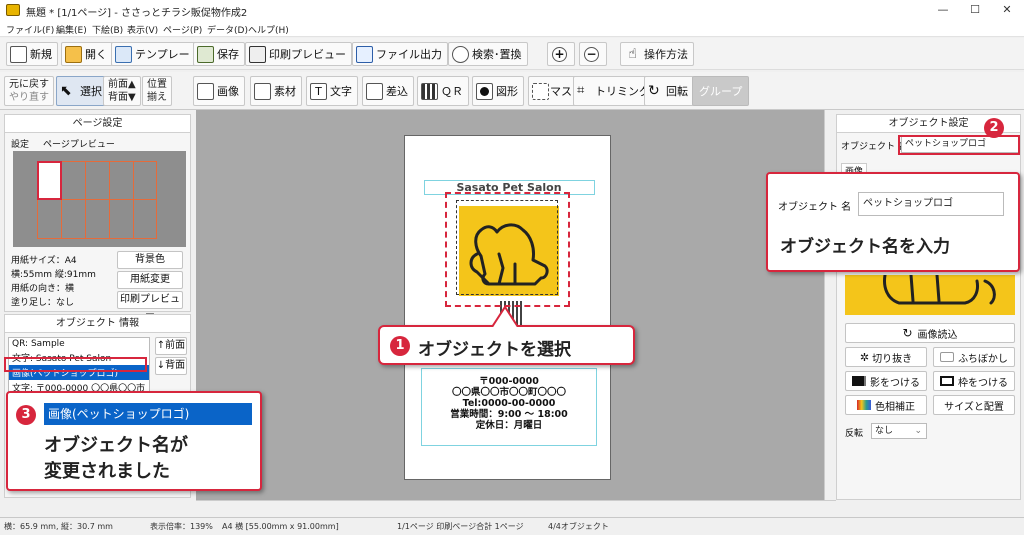  What do you see at coordinates (854, 434) in the screenshot?
I see `flip-label: 反転` at bounding box center [854, 434].